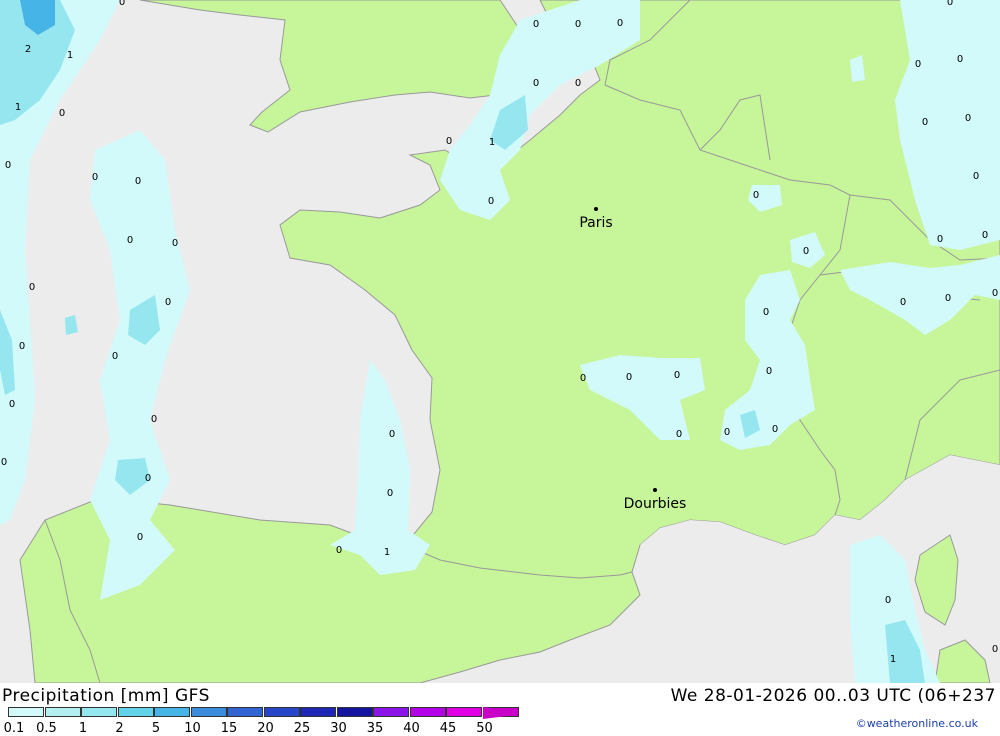  What do you see at coordinates (265, 728) in the screenshot?
I see `legend-tick-label: 20` at bounding box center [265, 728].